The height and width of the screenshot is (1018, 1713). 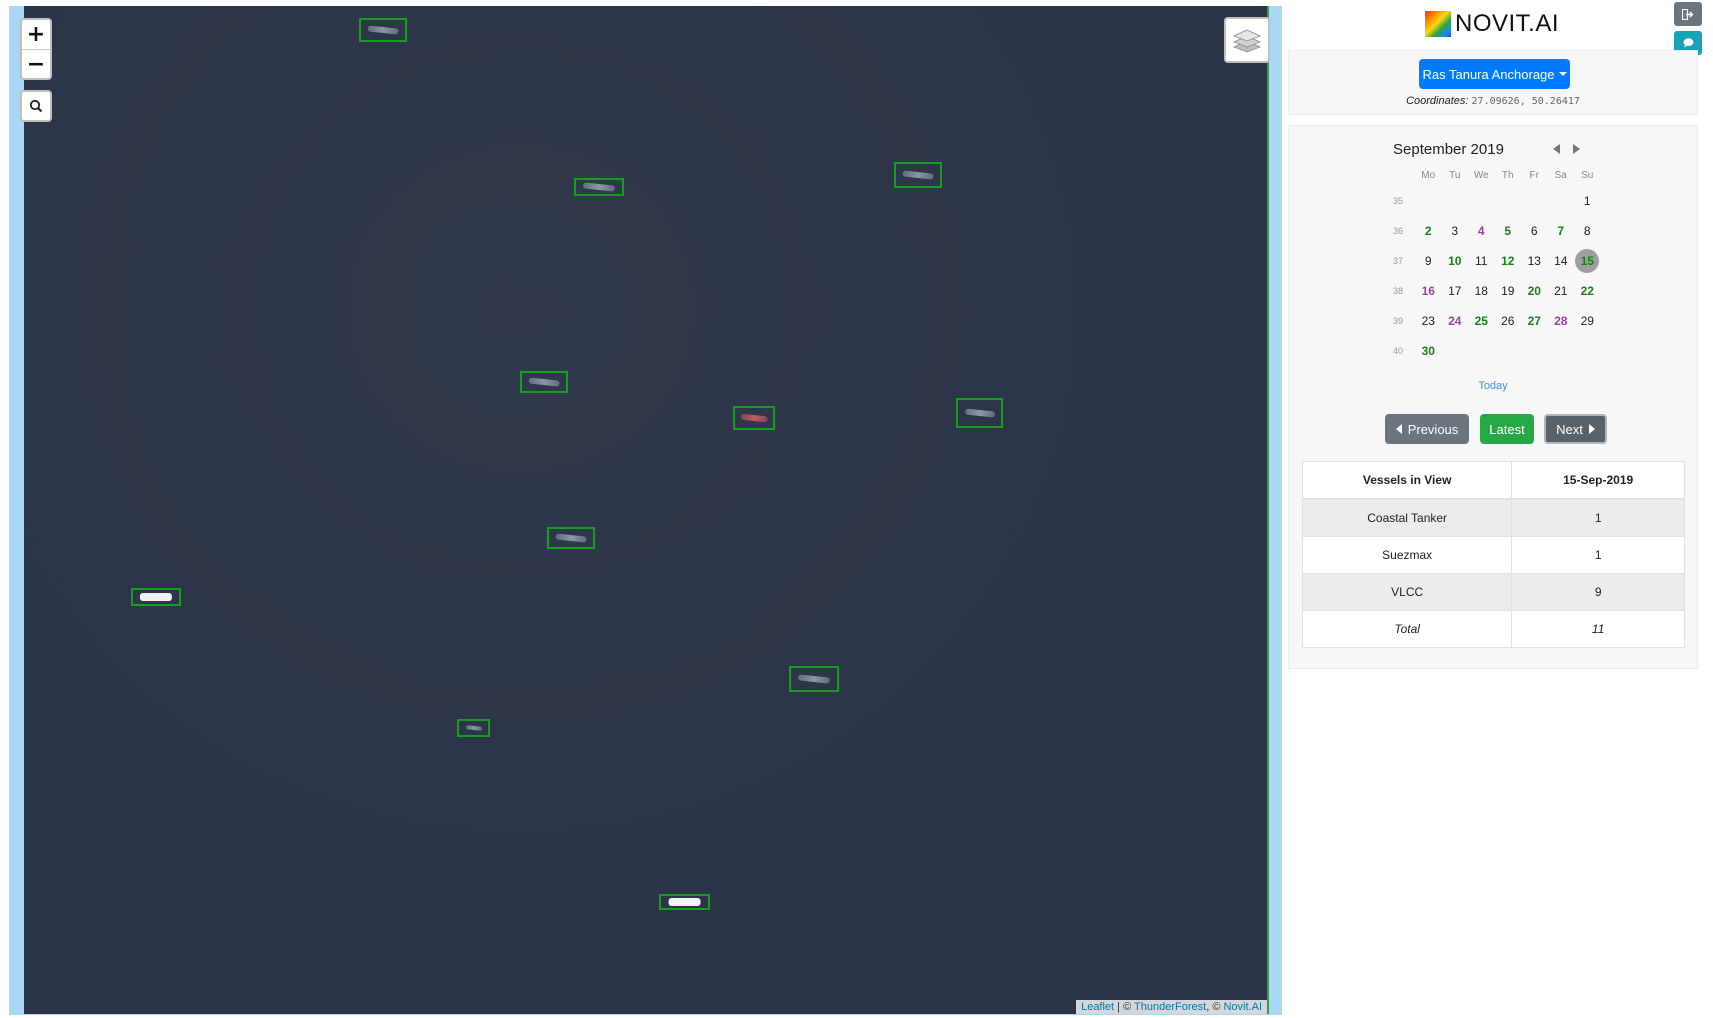 I want to click on calendar-day: 10, so click(x=1455, y=261).